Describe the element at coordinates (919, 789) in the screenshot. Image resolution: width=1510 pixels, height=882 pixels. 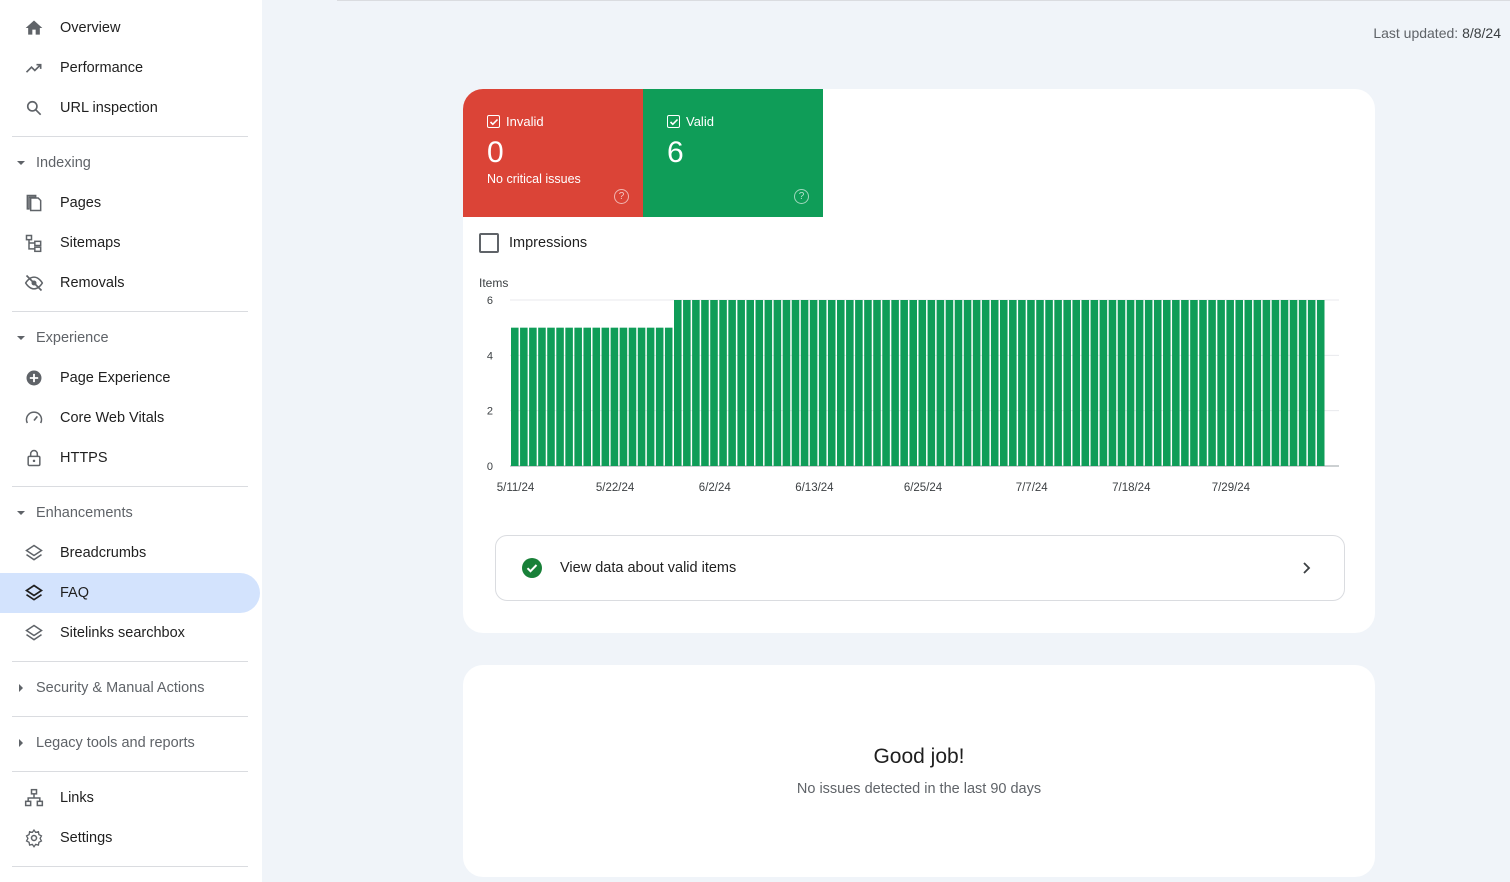
I see `issues-description: No issues detected in the last 90 days` at that location.